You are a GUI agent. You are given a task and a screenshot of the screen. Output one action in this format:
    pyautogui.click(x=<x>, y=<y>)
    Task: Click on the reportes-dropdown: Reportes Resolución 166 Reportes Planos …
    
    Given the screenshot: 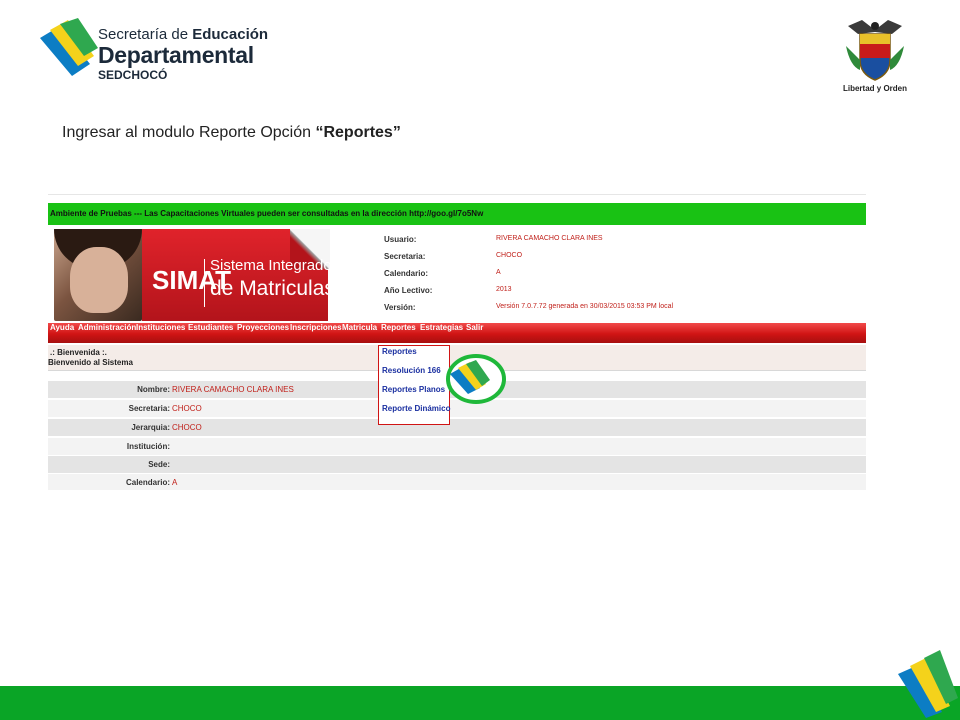 What is the action you would take?
    pyautogui.click(x=414, y=385)
    